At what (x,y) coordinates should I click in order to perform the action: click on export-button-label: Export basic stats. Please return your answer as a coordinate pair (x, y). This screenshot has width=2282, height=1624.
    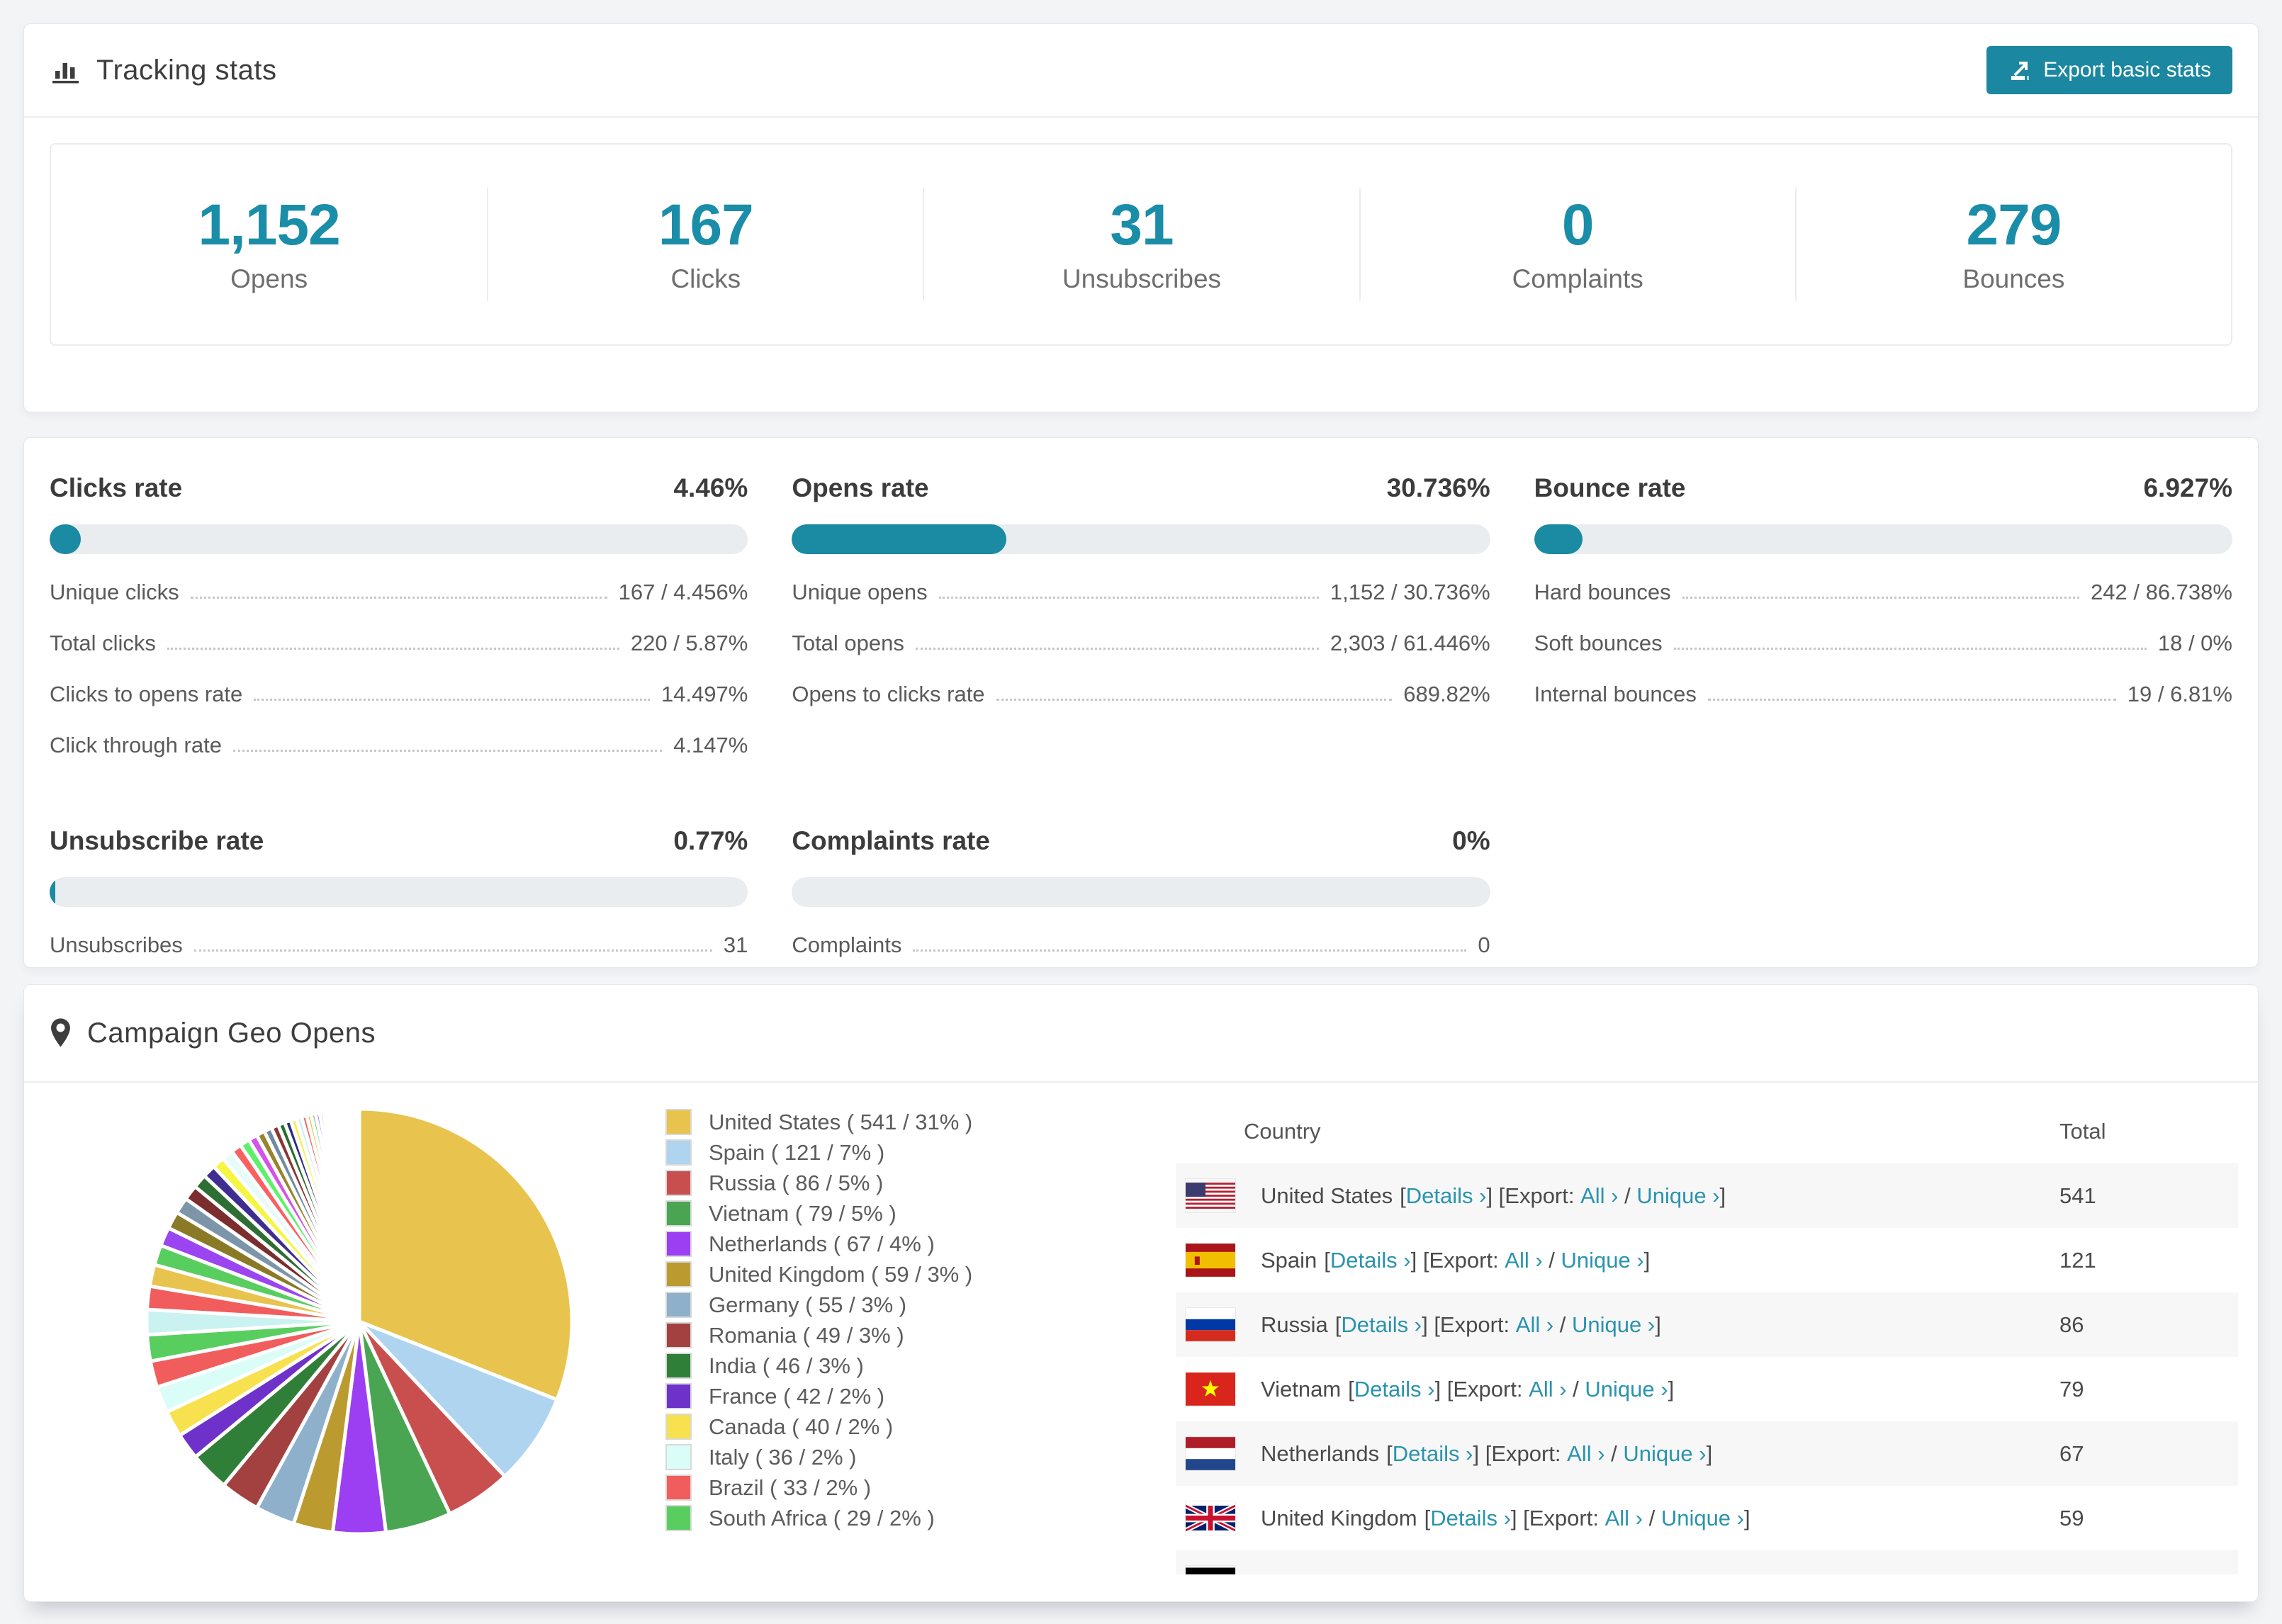
    Looking at the image, I should click on (2127, 69).